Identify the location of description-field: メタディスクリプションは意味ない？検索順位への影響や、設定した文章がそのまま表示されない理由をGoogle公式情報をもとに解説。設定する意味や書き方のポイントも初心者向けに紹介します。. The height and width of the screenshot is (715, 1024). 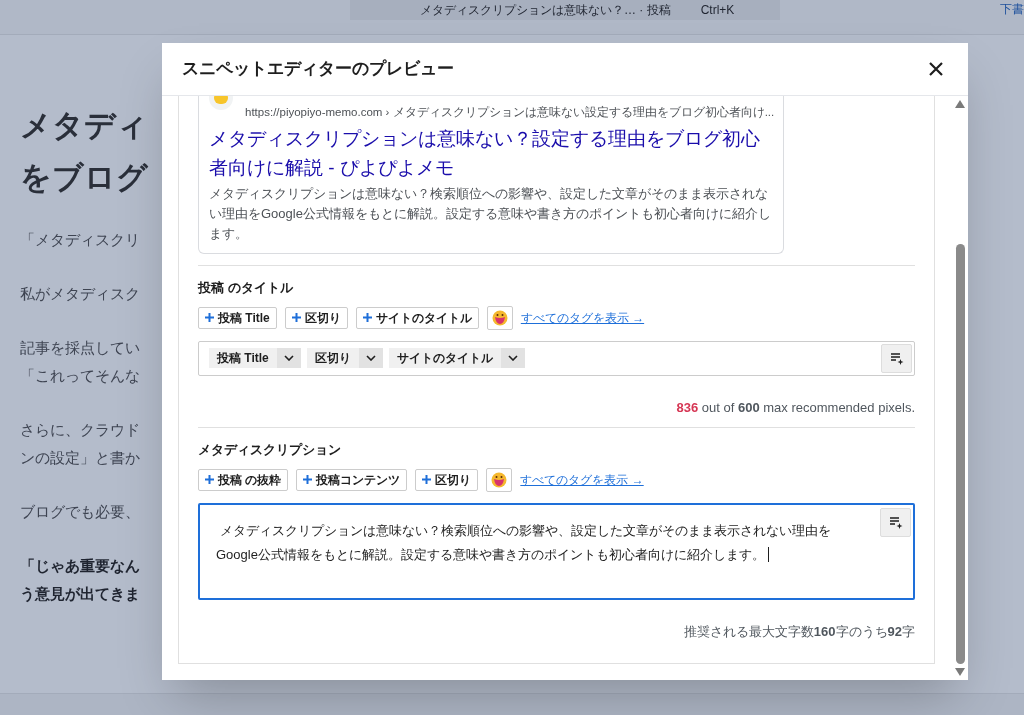
(556, 551).